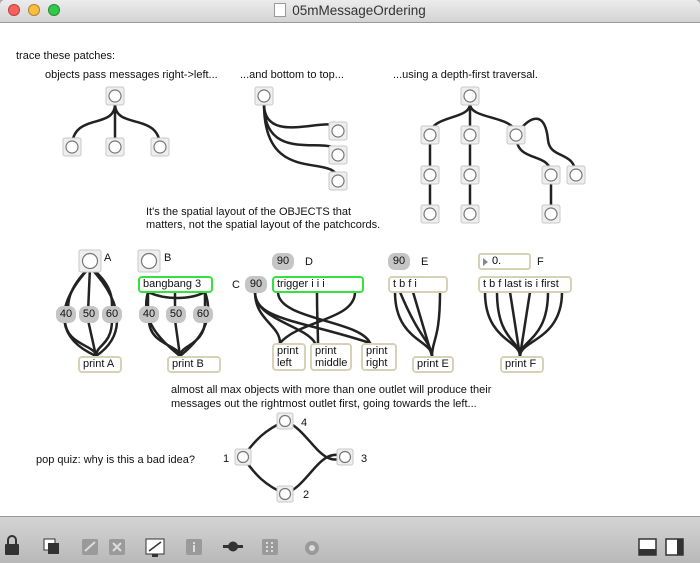  What do you see at coordinates (425, 262) in the screenshot?
I see `label-e: E` at bounding box center [425, 262].